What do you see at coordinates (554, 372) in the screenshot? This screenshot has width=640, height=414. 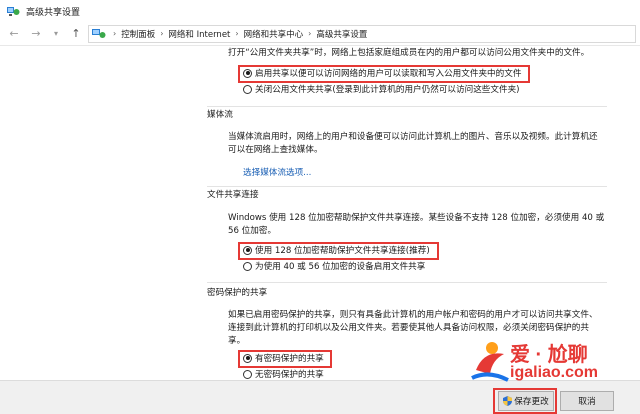 I see `watermark-url: igaliao.com` at bounding box center [554, 372].